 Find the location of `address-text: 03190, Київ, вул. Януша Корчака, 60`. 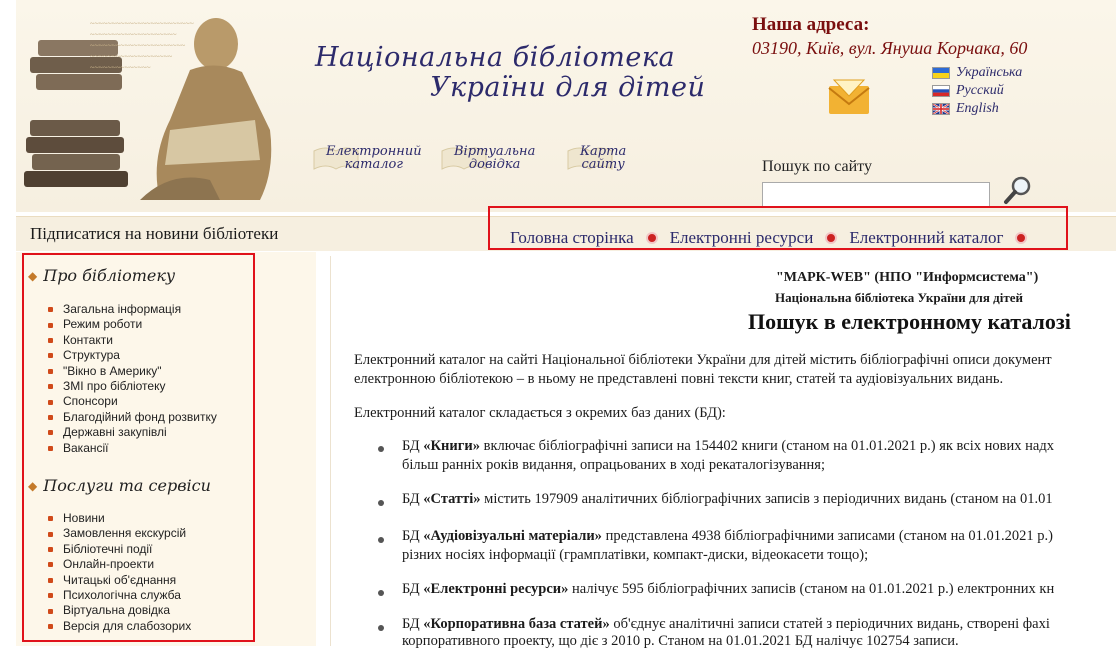

address-text: 03190, Київ, вул. Януша Корчака, 60 is located at coordinates (890, 48).